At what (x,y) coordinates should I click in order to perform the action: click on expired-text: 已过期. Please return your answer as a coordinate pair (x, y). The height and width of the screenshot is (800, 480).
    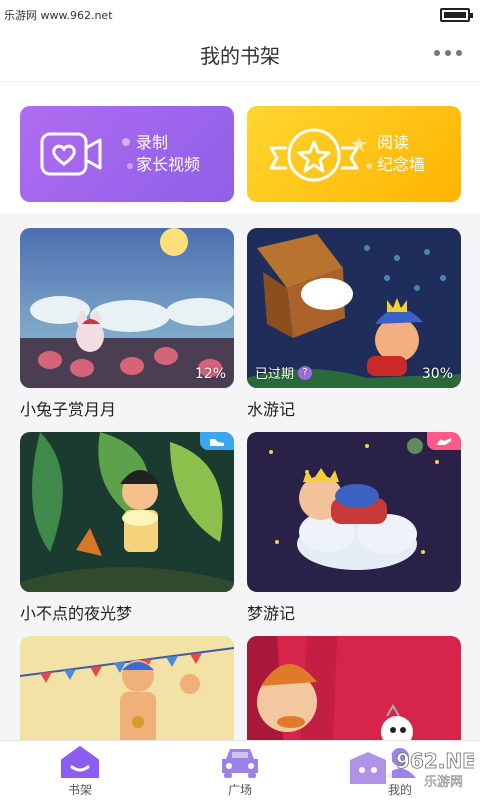
    Looking at the image, I should click on (275, 374).